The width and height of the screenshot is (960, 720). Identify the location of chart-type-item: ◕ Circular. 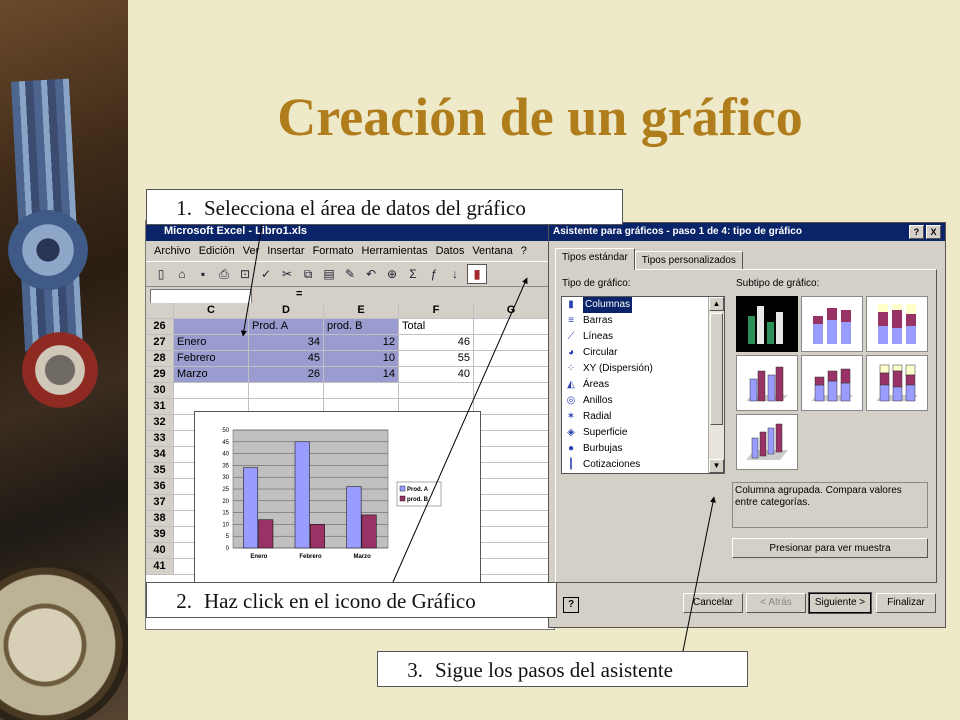
(643, 353).